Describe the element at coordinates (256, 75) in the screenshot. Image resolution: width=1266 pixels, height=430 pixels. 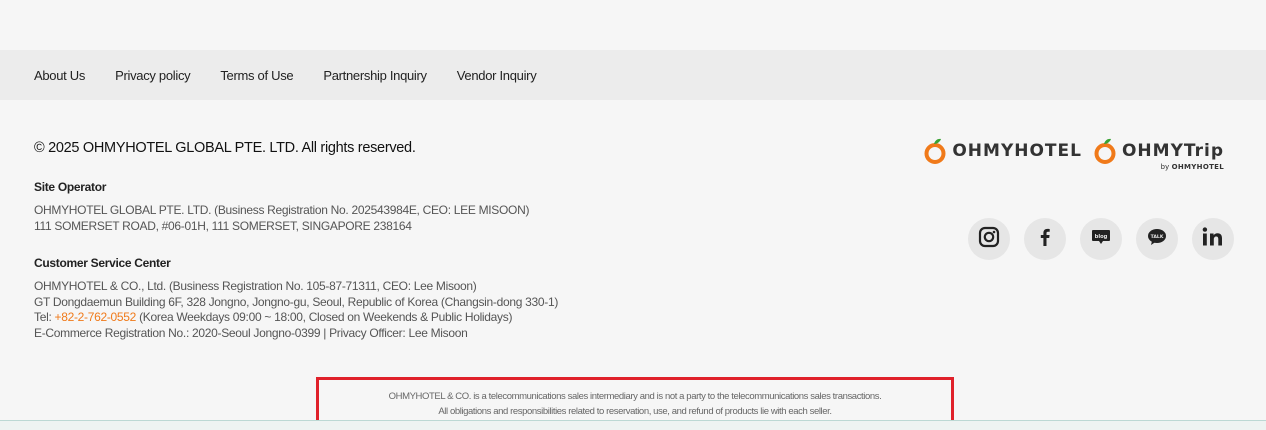
I see `nav-link-terms-of-use: Terms of Use` at that location.